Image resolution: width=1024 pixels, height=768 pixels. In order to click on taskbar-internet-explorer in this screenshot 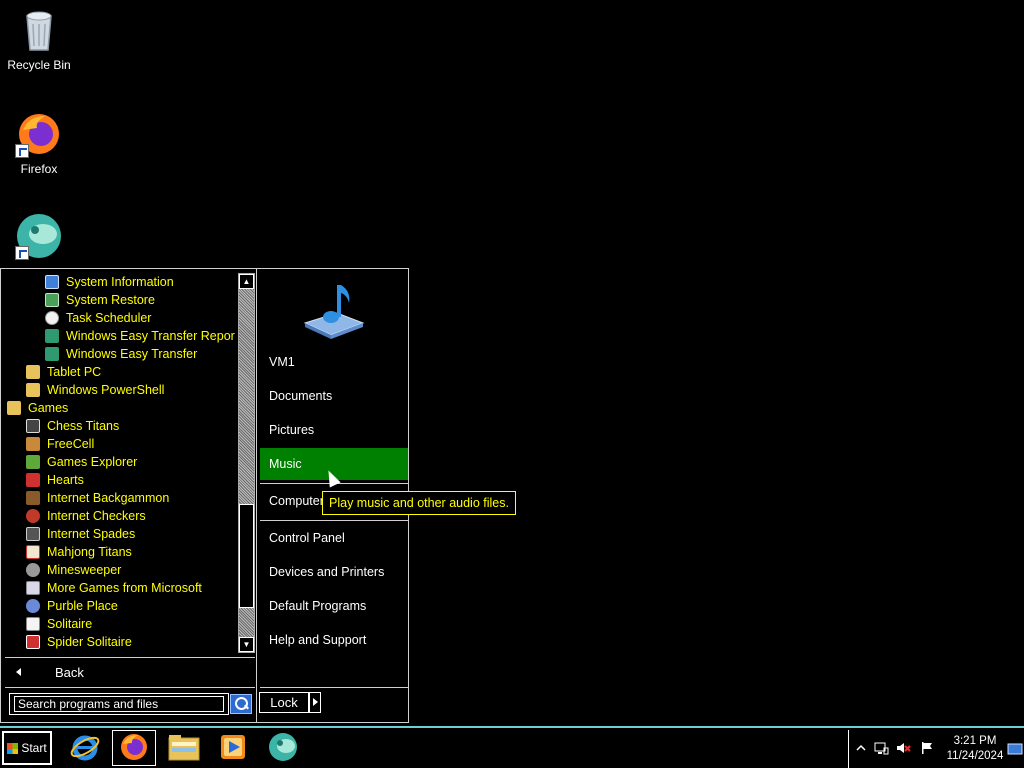, I will do `click(85, 748)`.